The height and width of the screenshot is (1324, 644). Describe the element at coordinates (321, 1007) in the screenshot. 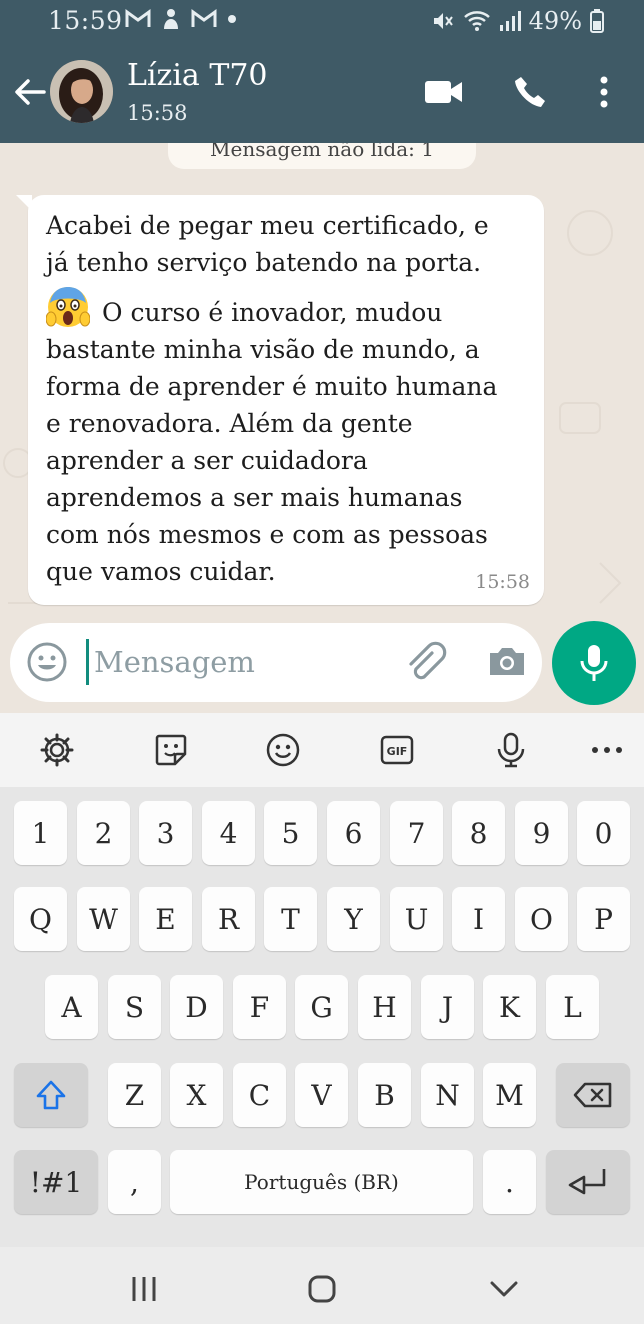

I see `key-g: G` at that location.